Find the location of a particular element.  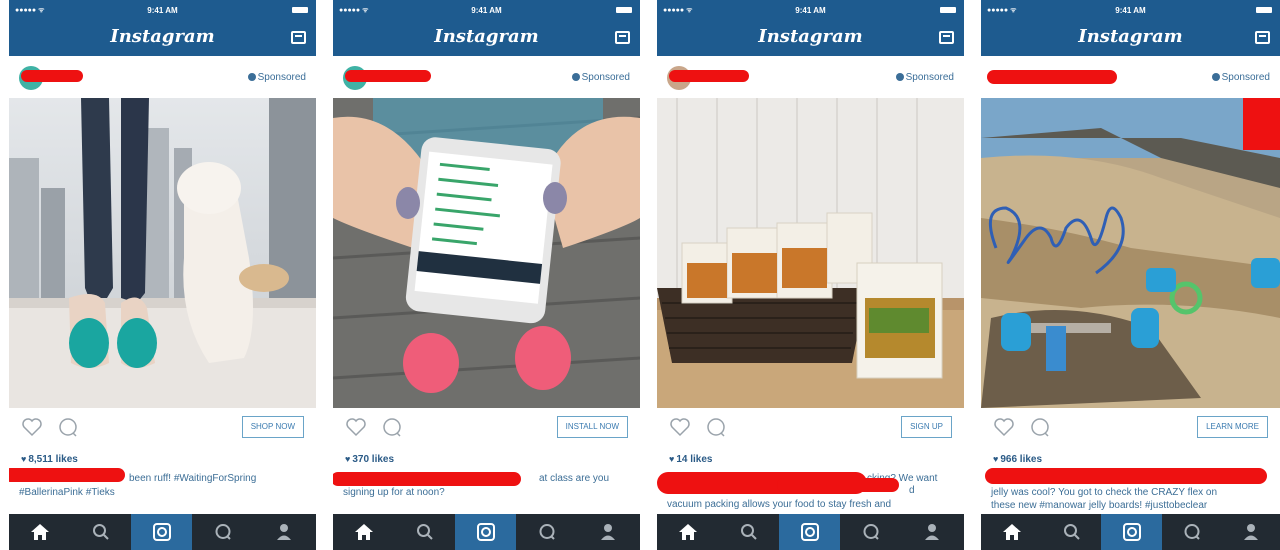

caption-line: d is located at coordinates (912, 490).